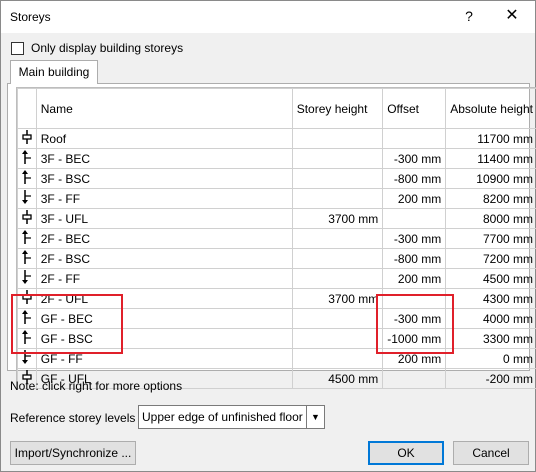  Describe the element at coordinates (490, 338) in the screenshot. I see `absolute-height-cell: 3300 mm` at that location.